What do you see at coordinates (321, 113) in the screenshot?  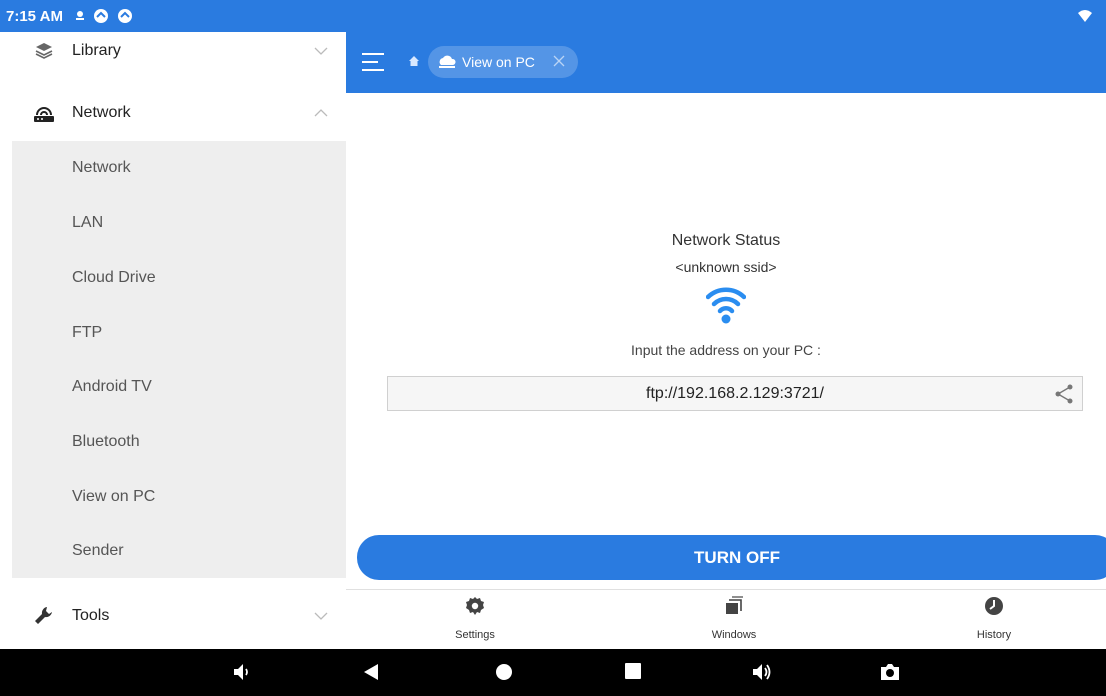 I see `chevron-up-icon` at bounding box center [321, 113].